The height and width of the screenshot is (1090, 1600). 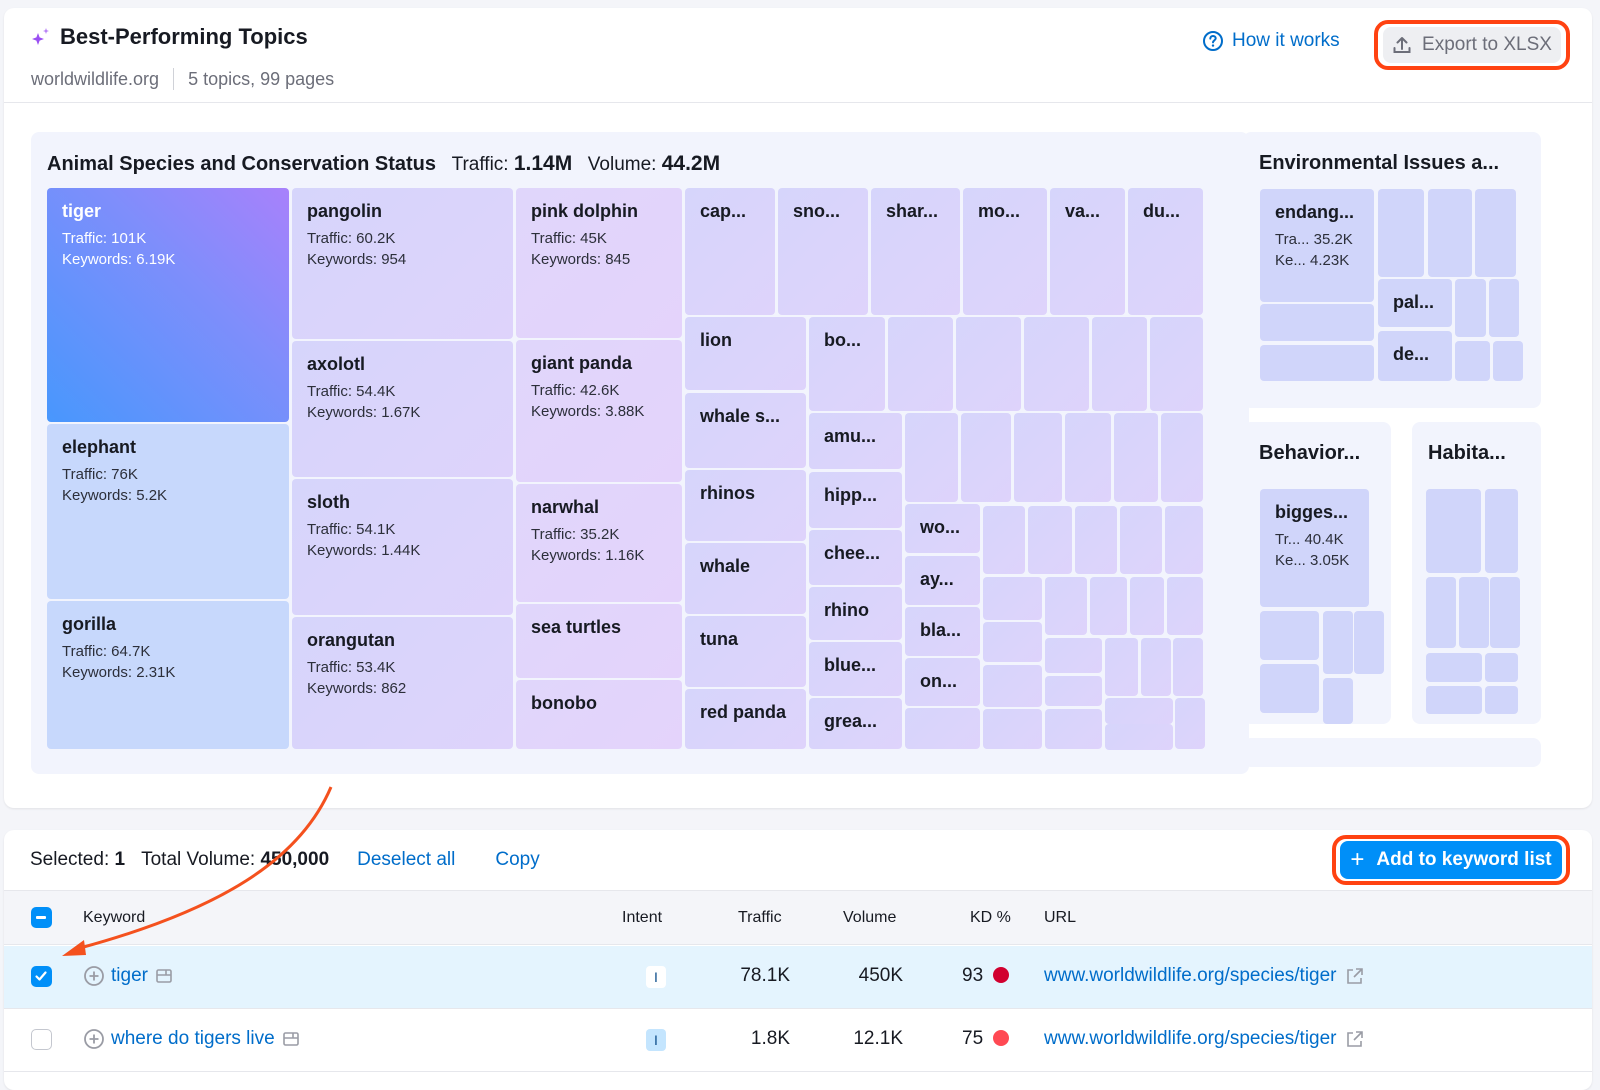 What do you see at coordinates (990, 918) in the screenshot?
I see `col-kd: KD %` at bounding box center [990, 918].